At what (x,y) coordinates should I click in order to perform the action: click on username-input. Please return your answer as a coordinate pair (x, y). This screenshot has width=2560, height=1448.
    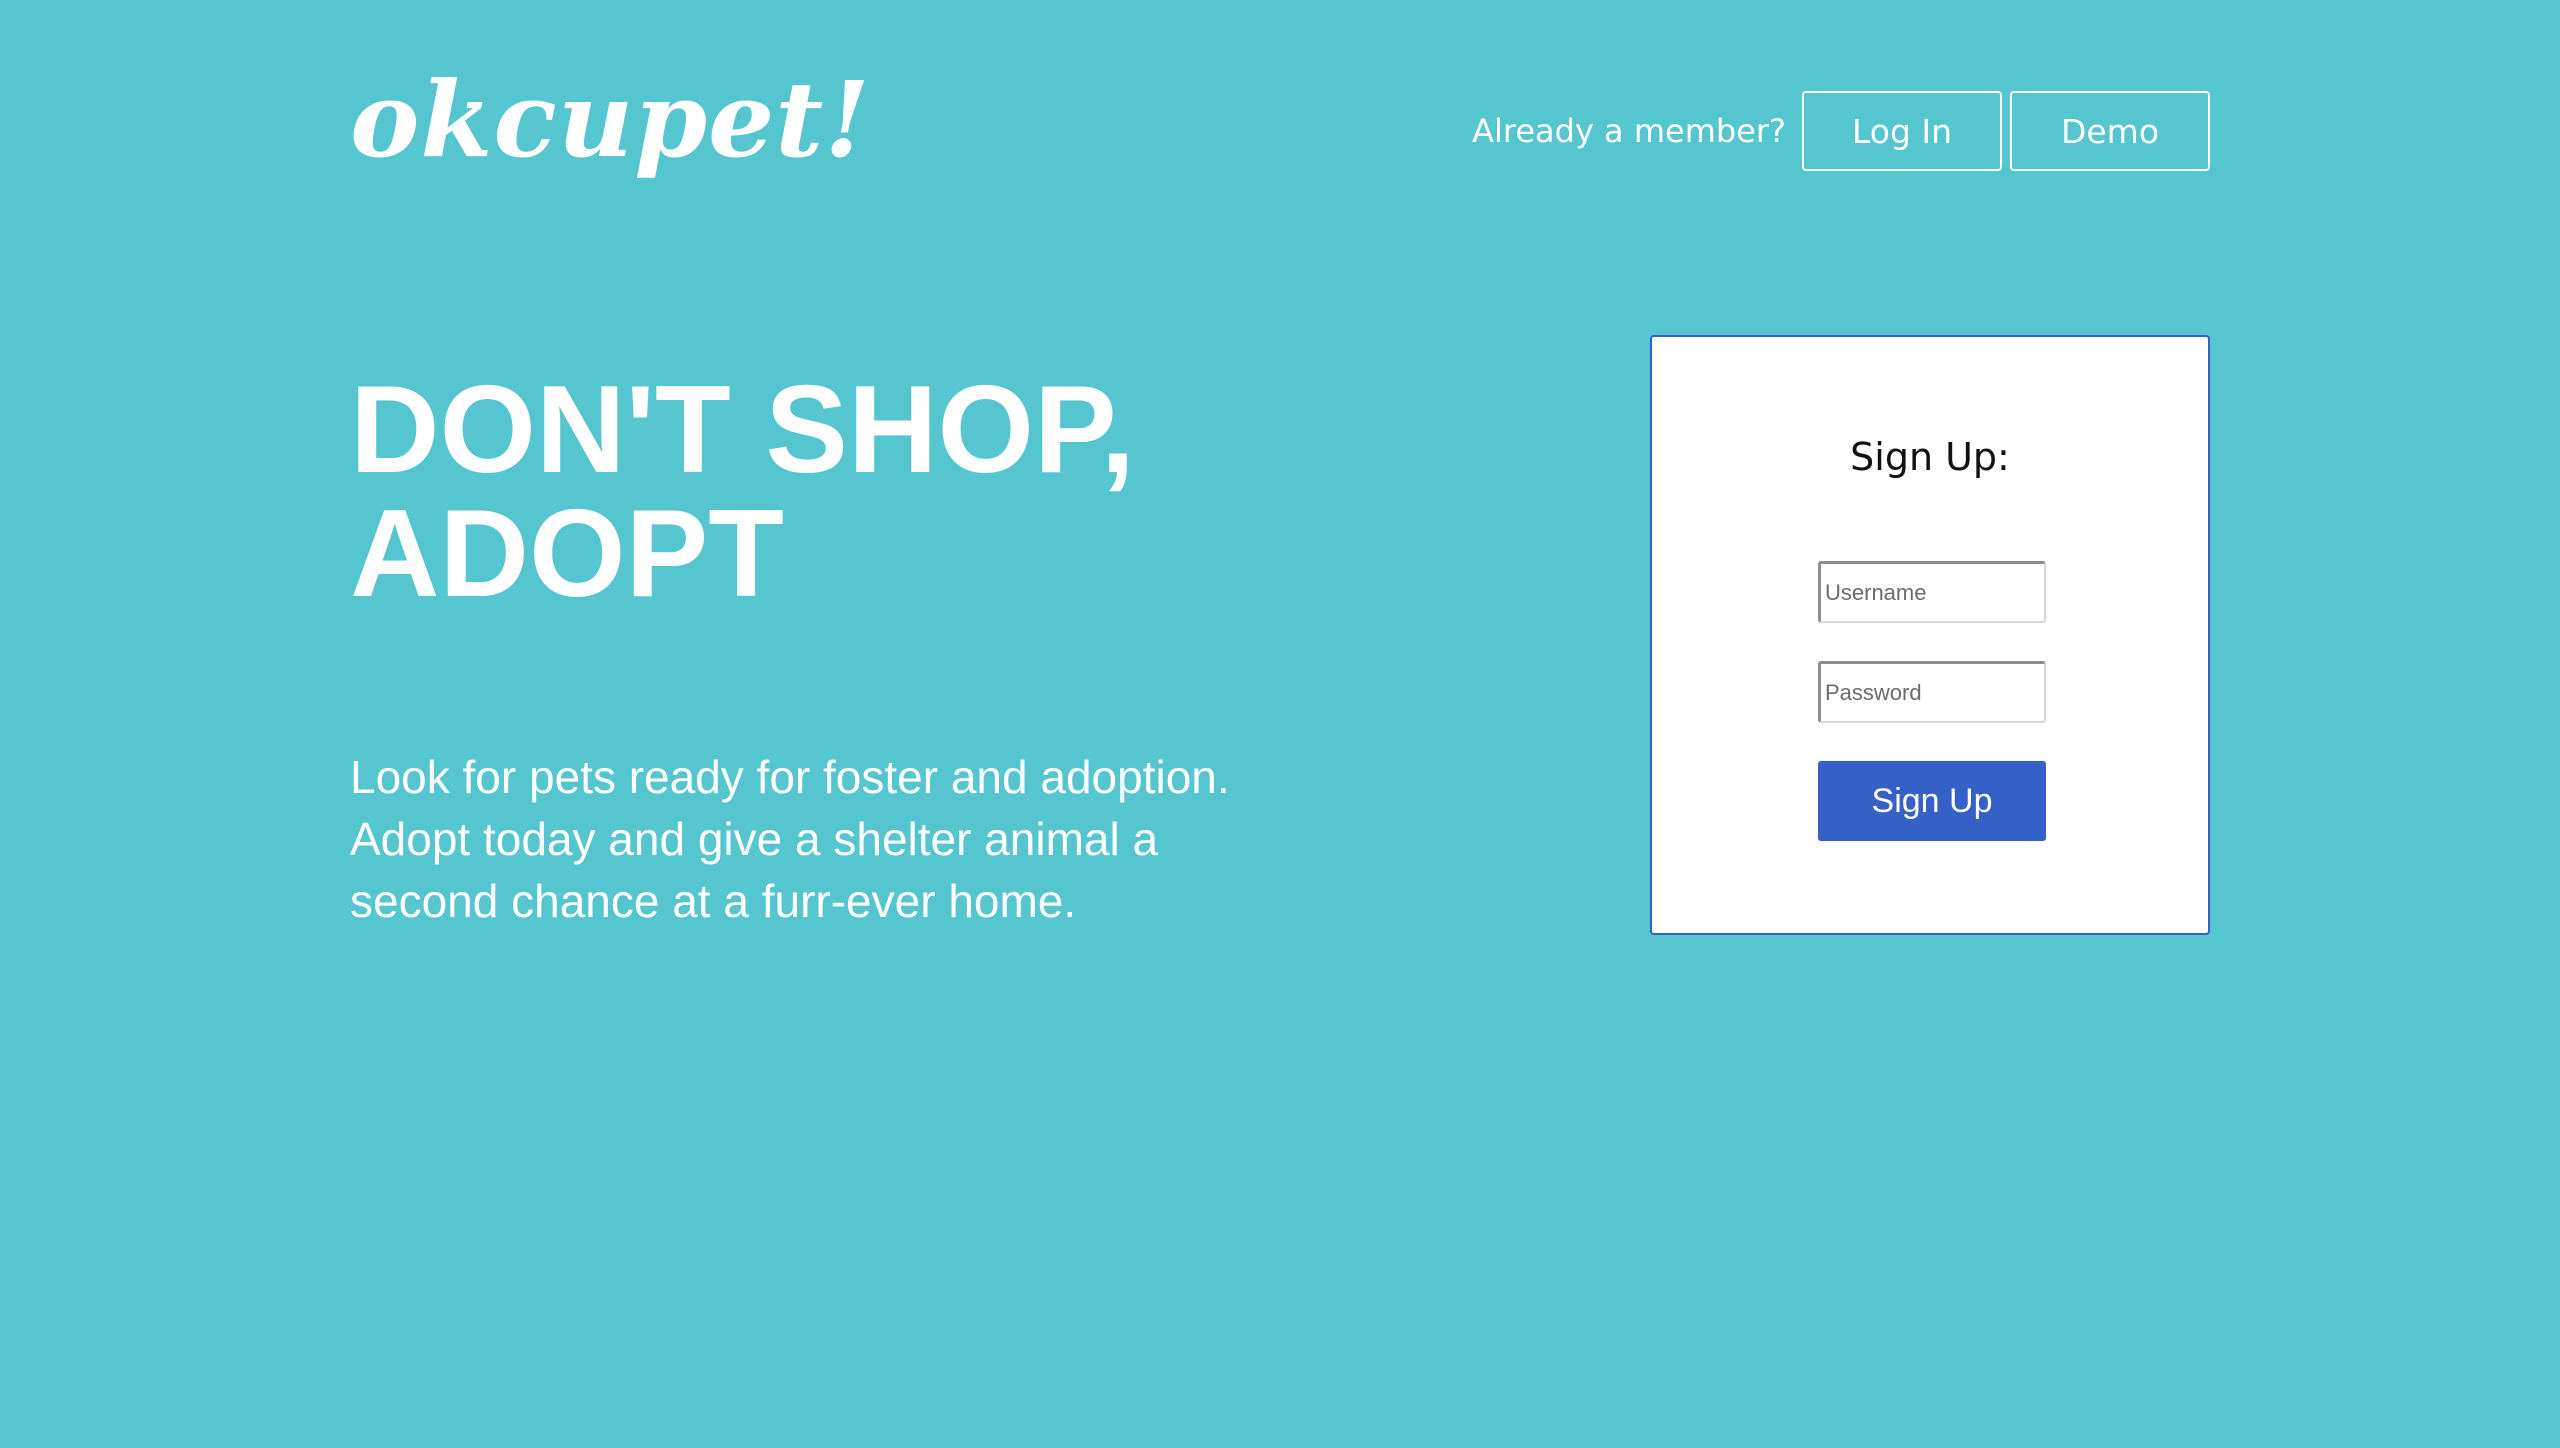
    Looking at the image, I should click on (1932, 592).